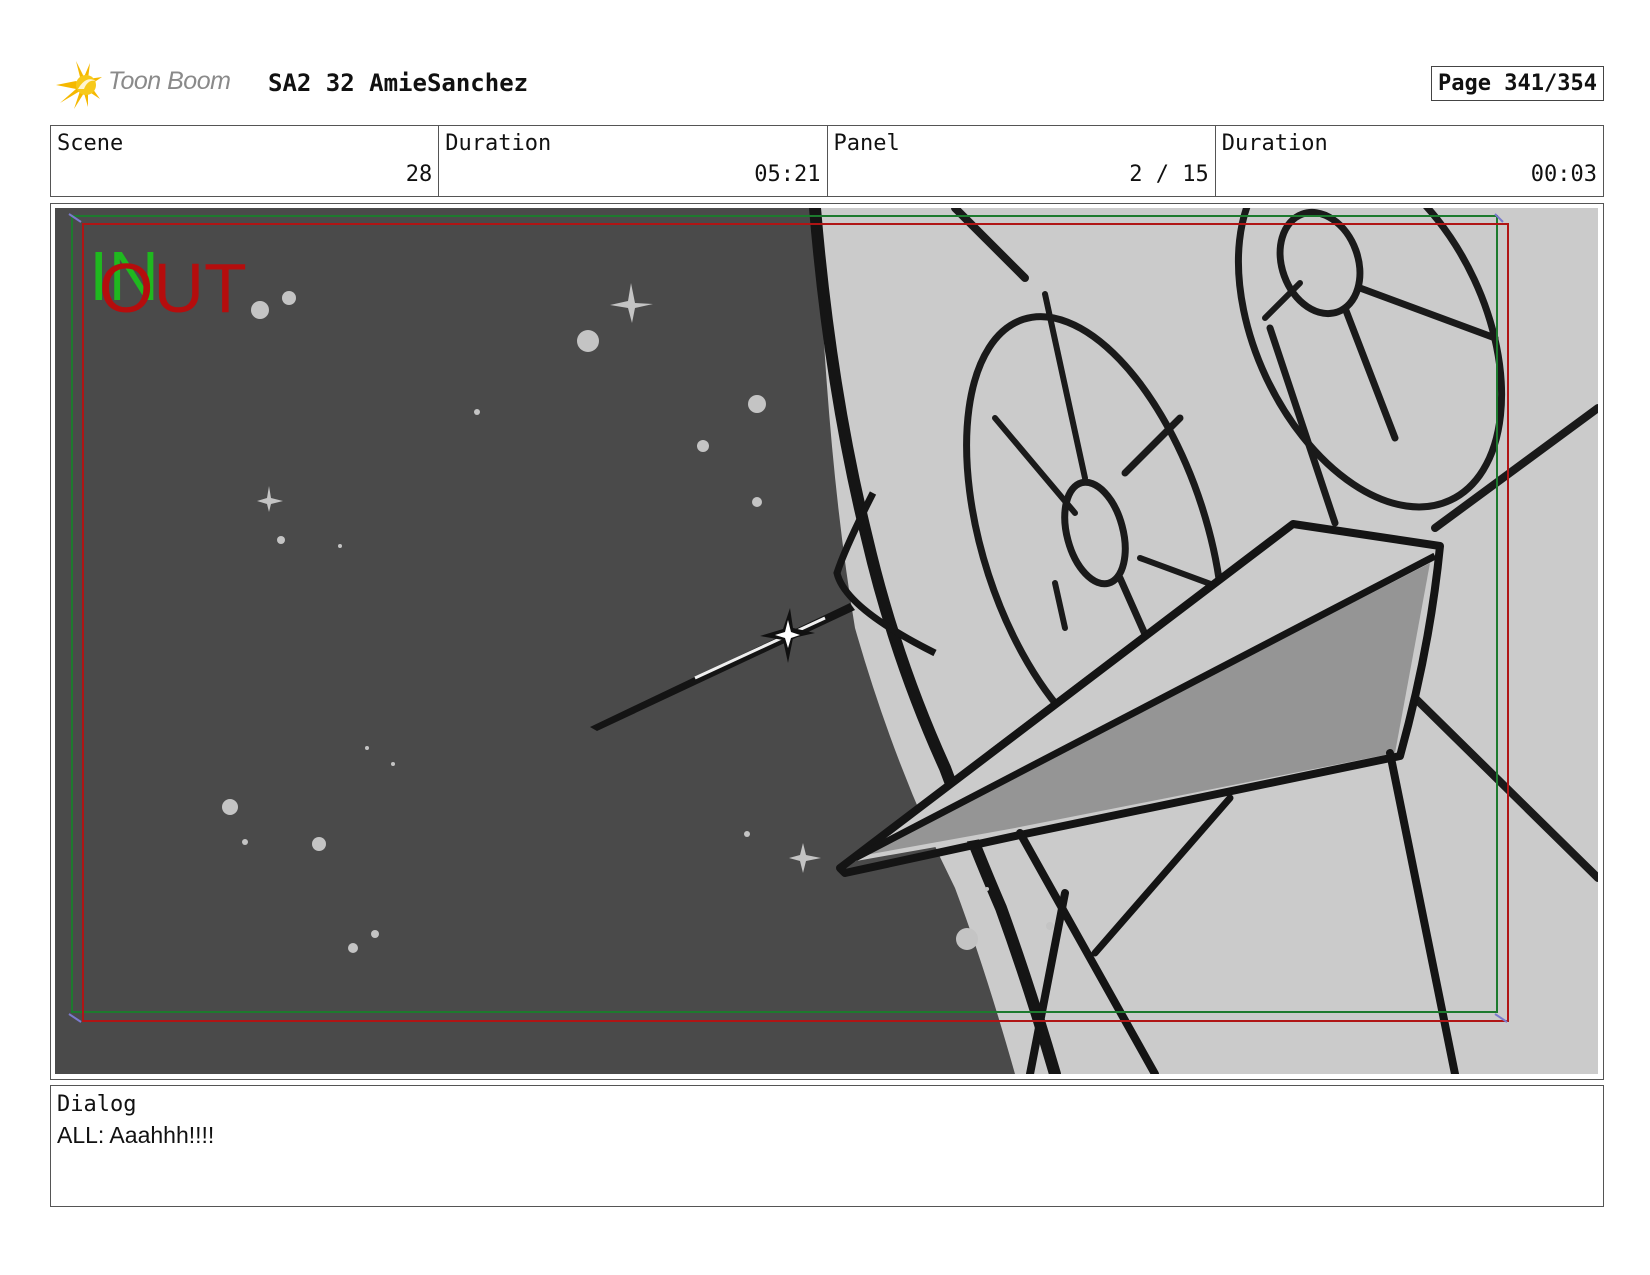 The height and width of the screenshot is (1275, 1650). Describe the element at coordinates (1169, 174) in the screenshot. I see `panel-value: 2 / 15` at that location.